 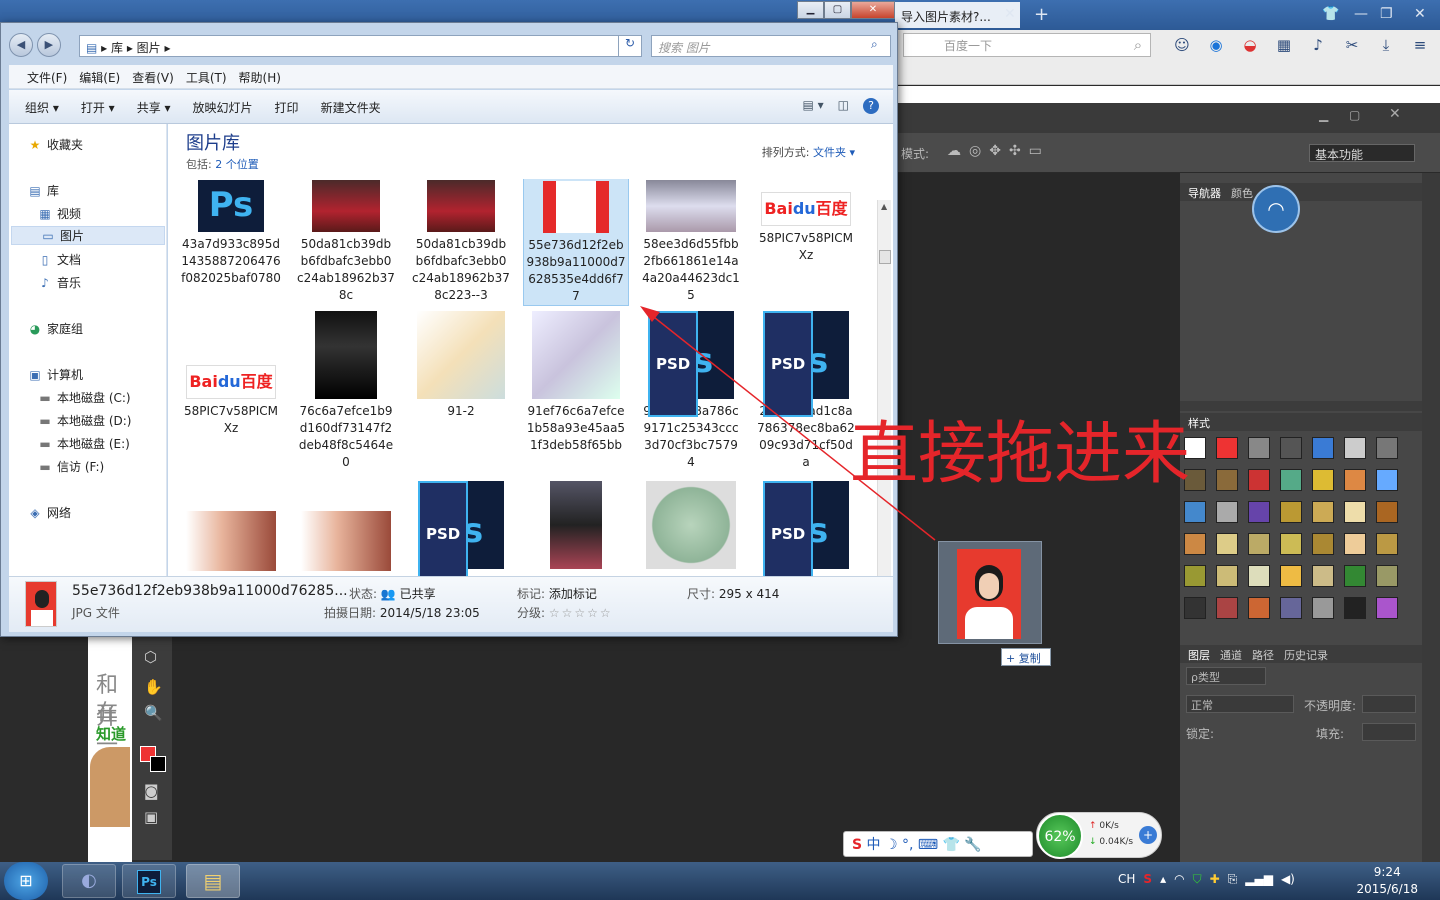 What do you see at coordinates (1288, 879) in the screenshot?
I see `volume-icon: ◀)` at bounding box center [1288, 879].